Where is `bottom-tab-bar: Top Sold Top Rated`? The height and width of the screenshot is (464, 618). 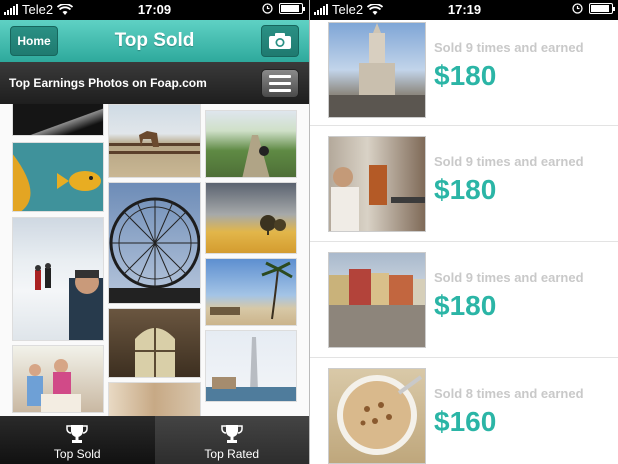
bottom-tab-bar: Top Sold Top Rated is located at coordinates (154, 440).